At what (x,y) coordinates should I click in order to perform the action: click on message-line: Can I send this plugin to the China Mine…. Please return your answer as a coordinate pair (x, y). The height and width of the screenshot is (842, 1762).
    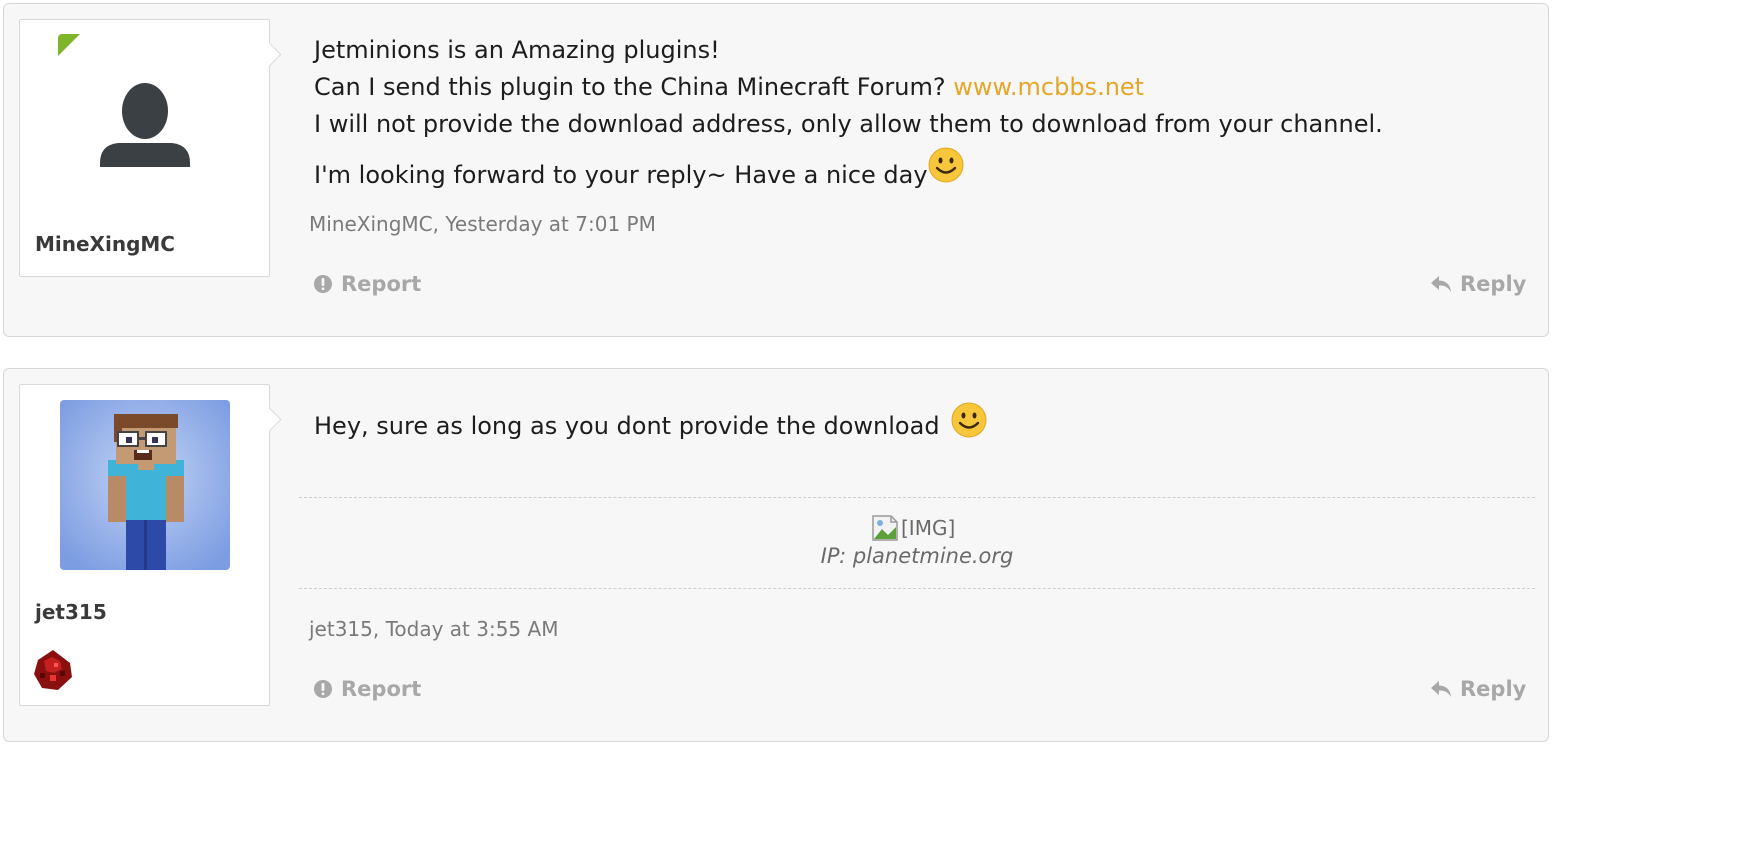
    Looking at the image, I should click on (848, 87).